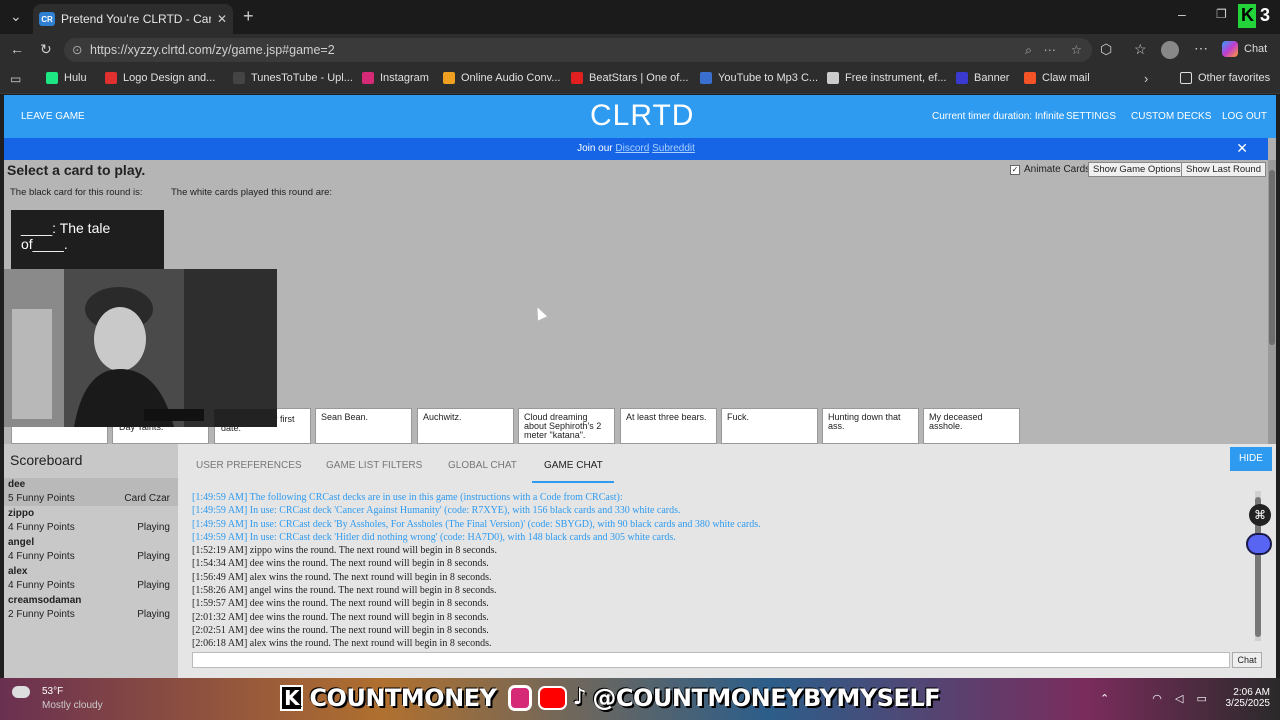 The width and height of the screenshot is (1280, 720). I want to click on white-cards-caption: The white cards played this round are:, so click(252, 192).